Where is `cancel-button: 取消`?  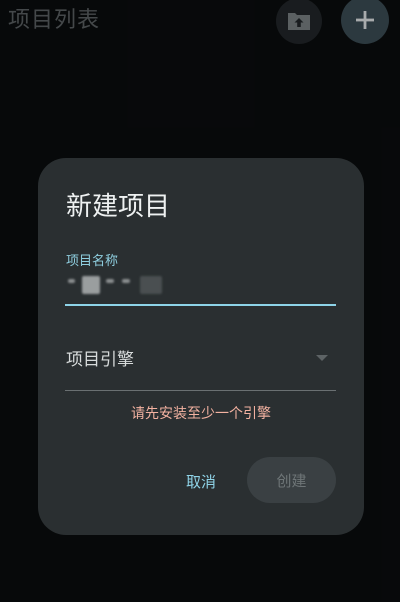
cancel-button: 取消 is located at coordinates (201, 481).